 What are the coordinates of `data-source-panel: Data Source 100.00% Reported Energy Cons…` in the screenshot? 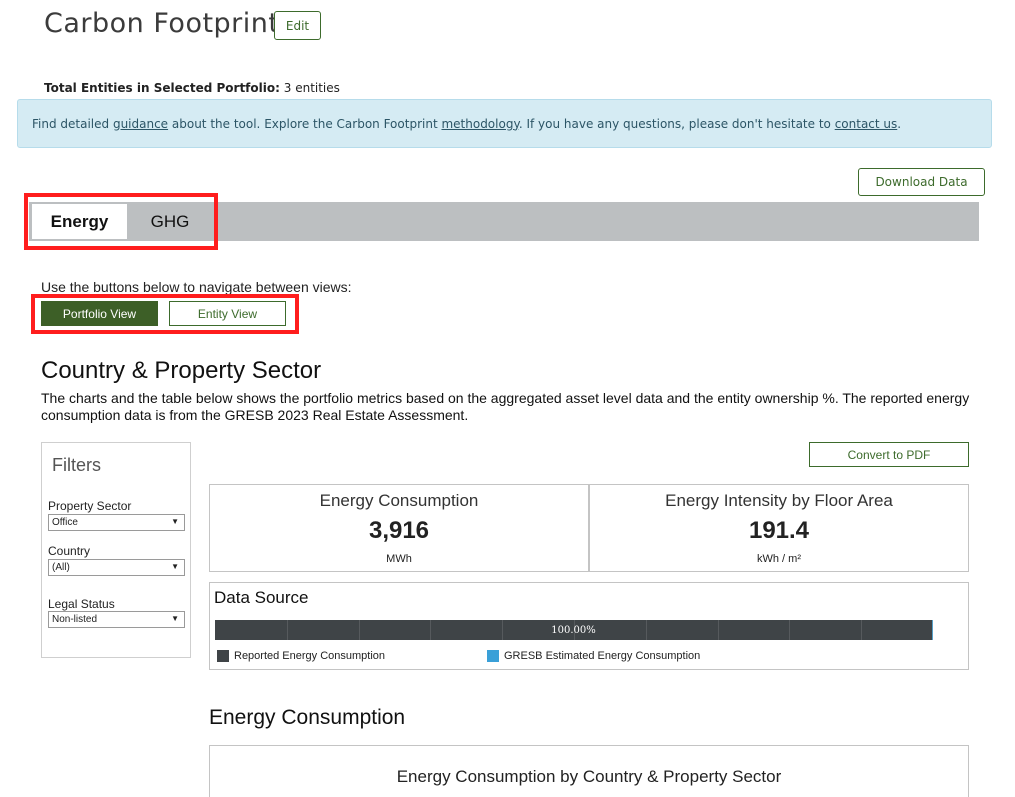 It's located at (589, 626).